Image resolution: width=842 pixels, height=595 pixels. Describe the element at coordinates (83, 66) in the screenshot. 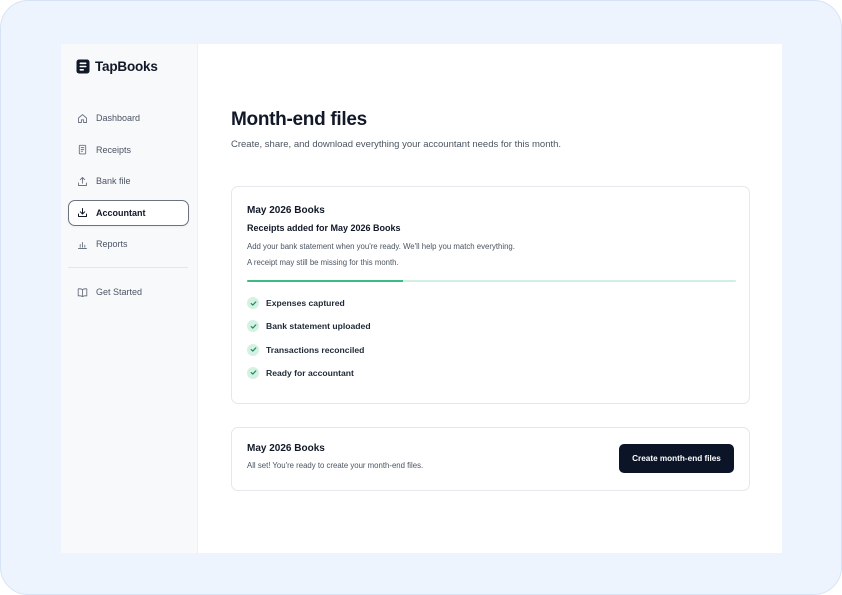

I see `book-icon` at that location.